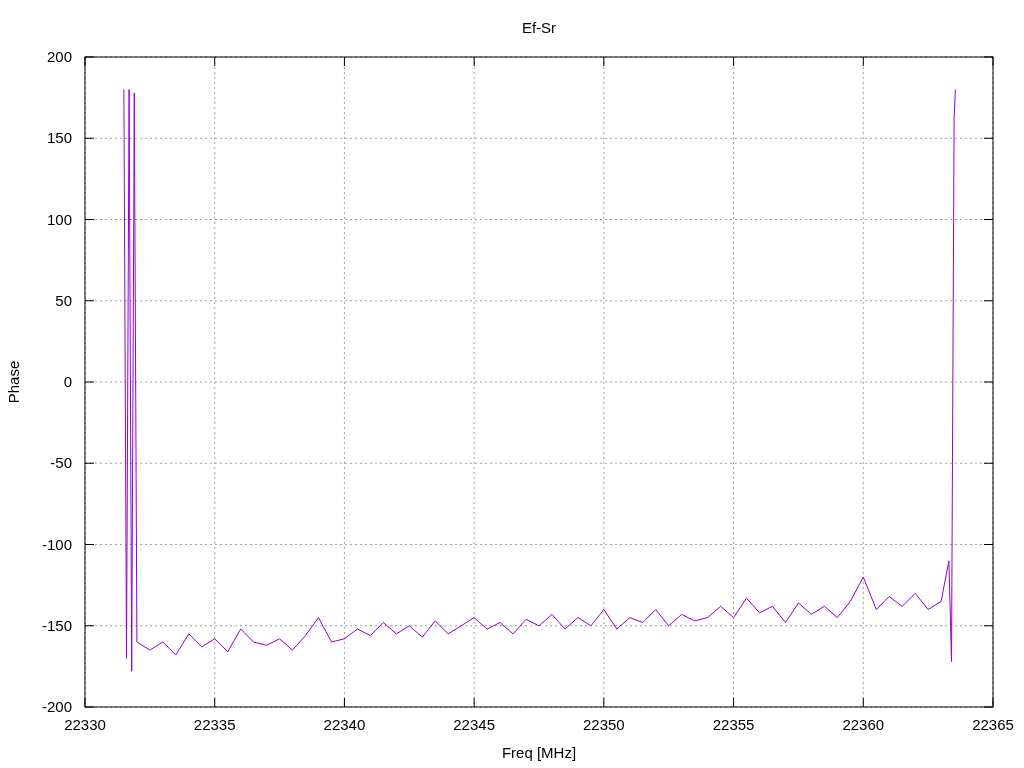 The width and height of the screenshot is (1024, 768). Describe the element at coordinates (61, 463) in the screenshot. I see `y-tick-label: -50` at that location.